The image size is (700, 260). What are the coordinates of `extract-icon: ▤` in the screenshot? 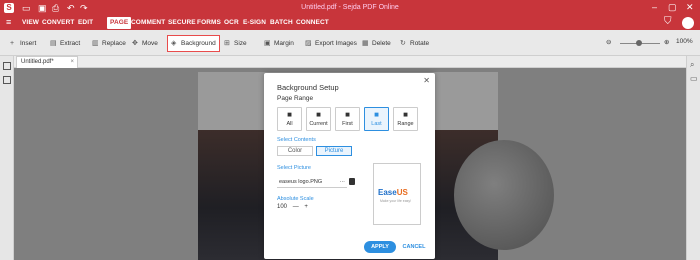 It's located at (53, 43).